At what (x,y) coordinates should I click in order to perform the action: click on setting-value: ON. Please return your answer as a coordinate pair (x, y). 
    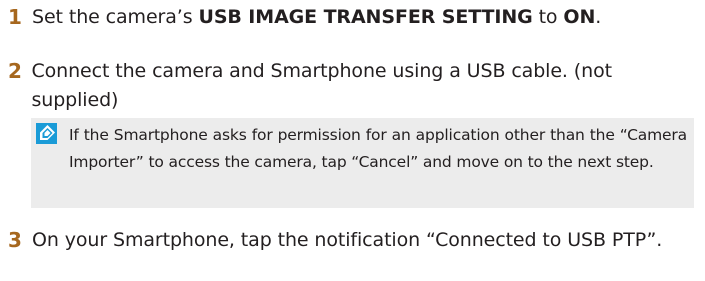
    Looking at the image, I should click on (579, 17).